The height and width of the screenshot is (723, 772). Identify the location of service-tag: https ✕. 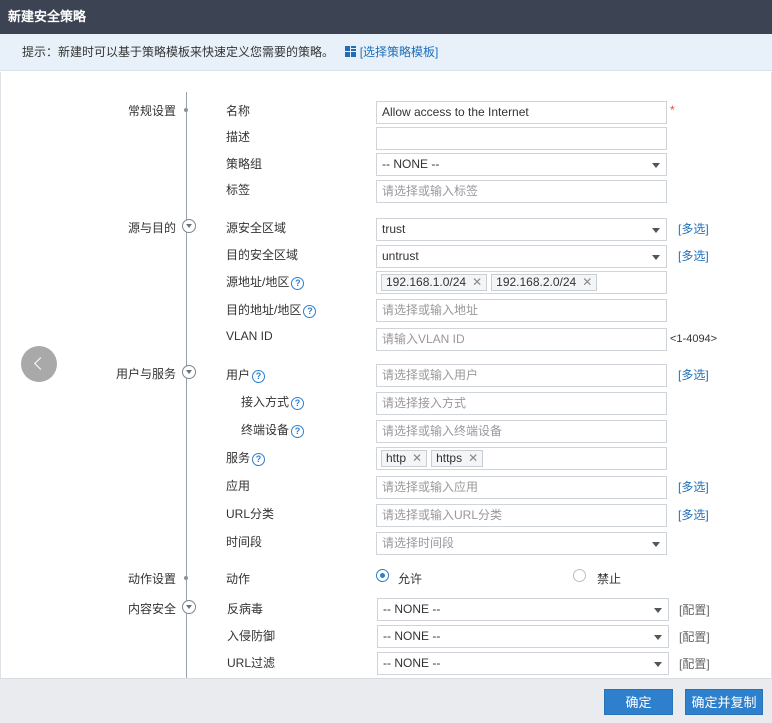
(457, 458).